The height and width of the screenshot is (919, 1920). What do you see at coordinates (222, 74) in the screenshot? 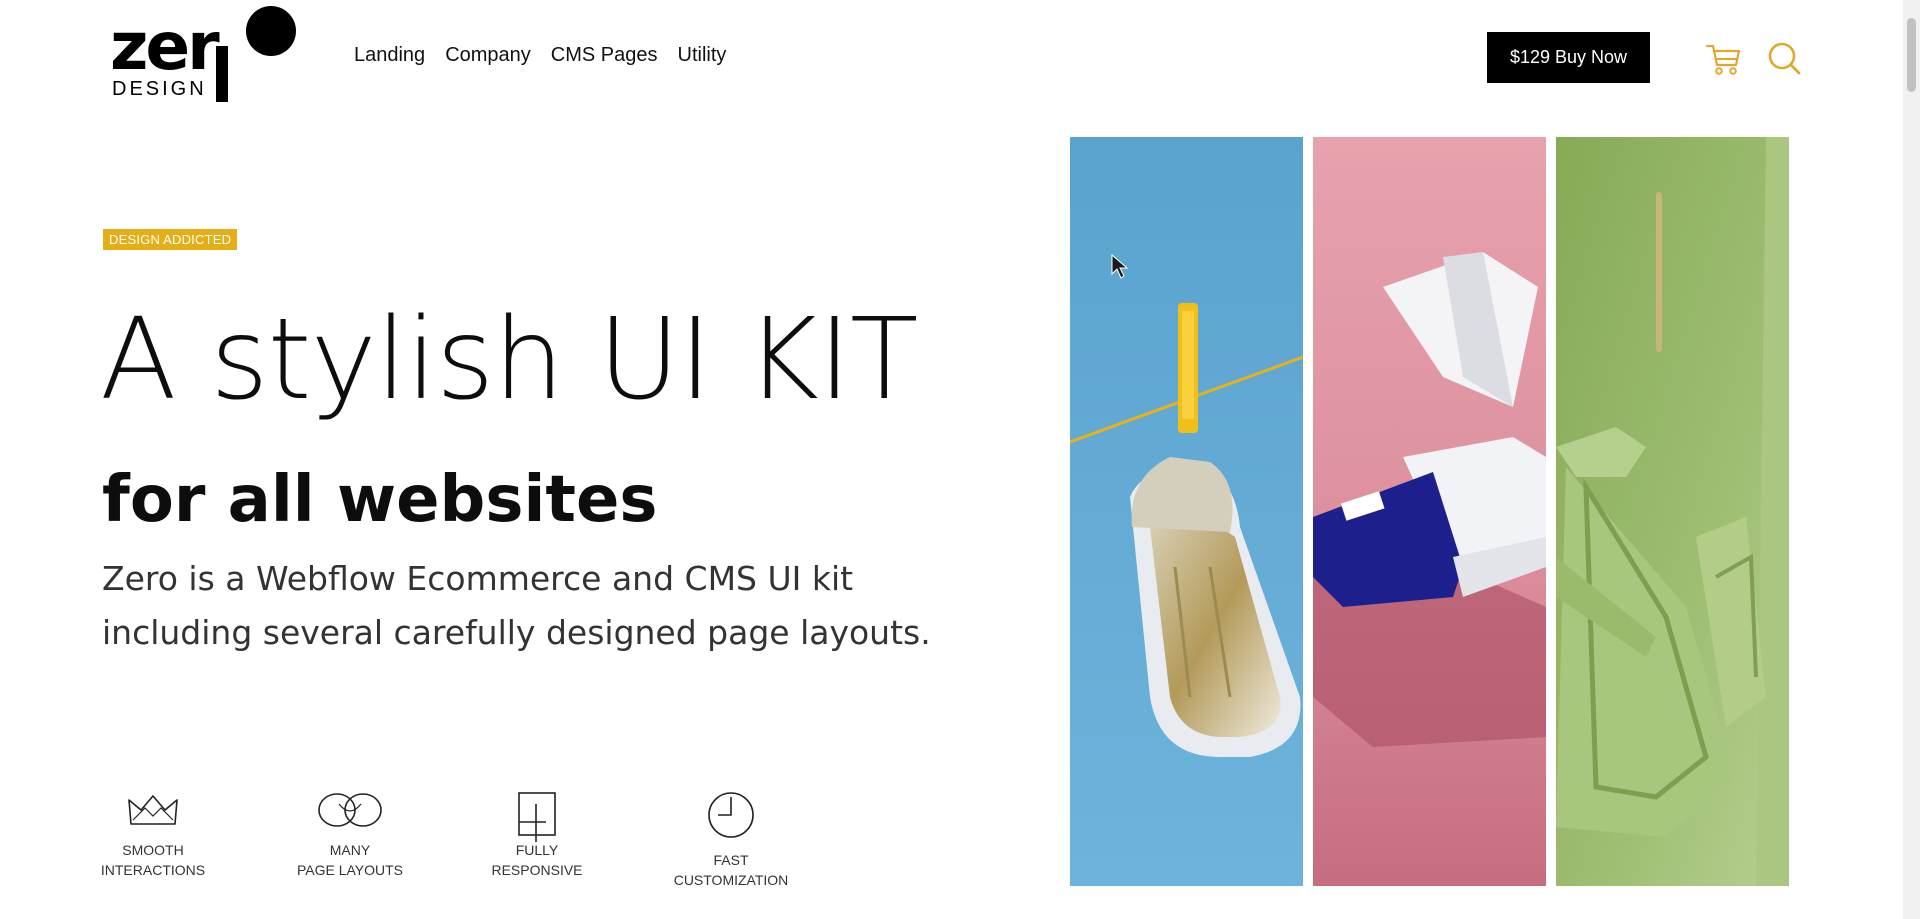
I see `logo-stem` at bounding box center [222, 74].